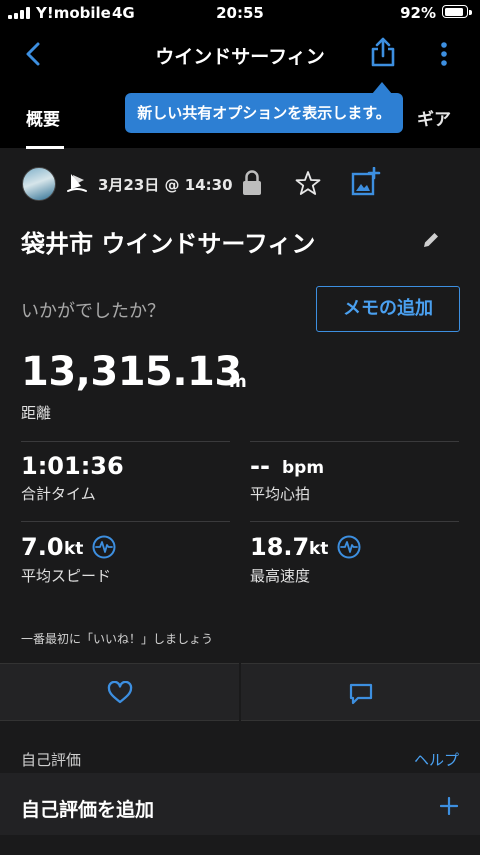 This screenshot has width=480, height=855. I want to click on star-icon, so click(308, 183).